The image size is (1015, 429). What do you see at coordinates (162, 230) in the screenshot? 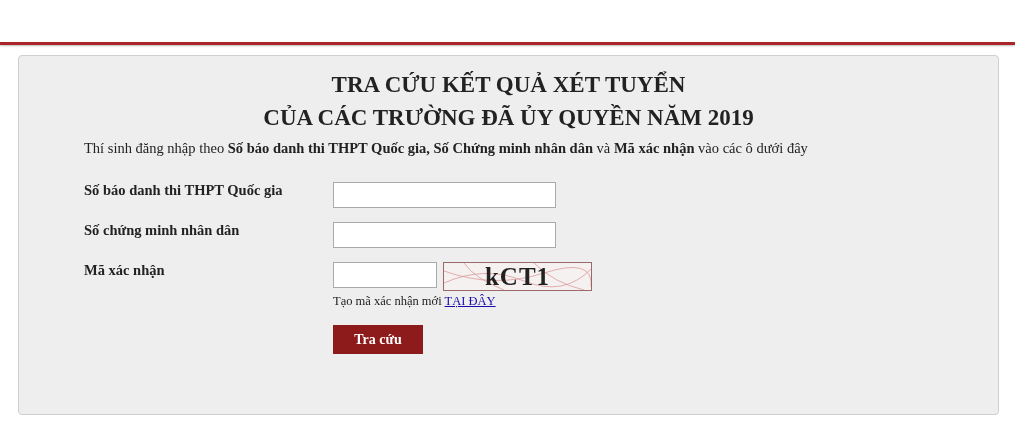
I see `field-label: Số chứng minh nhân dân` at bounding box center [162, 230].